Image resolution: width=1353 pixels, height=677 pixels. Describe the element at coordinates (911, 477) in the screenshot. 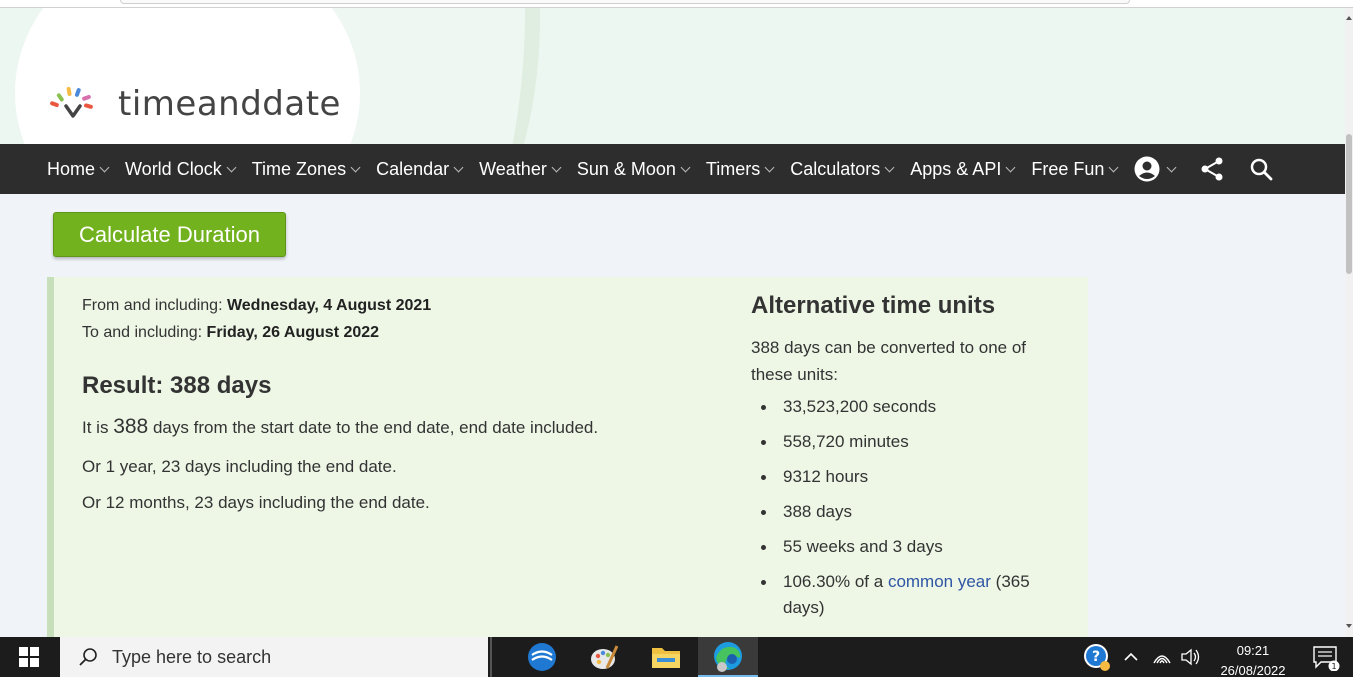

I see `list-item: 9312 hours` at that location.